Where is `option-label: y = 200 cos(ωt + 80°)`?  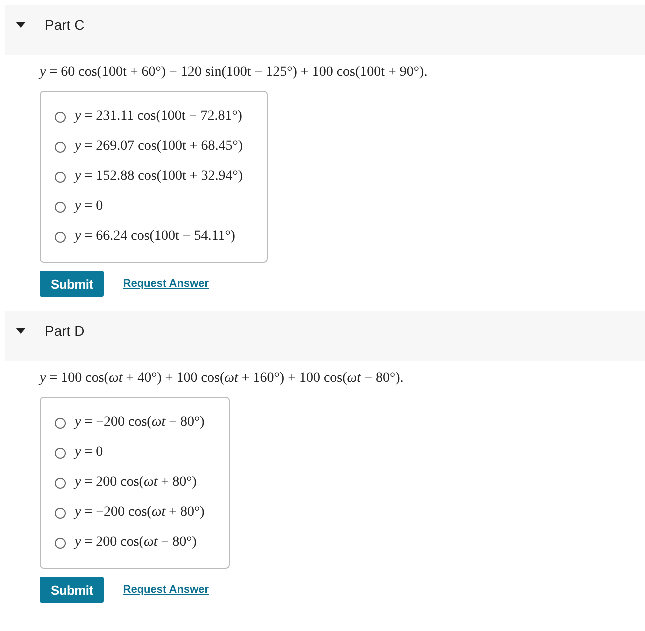 option-label: y = 200 cos(ωt + 80°) is located at coordinates (136, 483).